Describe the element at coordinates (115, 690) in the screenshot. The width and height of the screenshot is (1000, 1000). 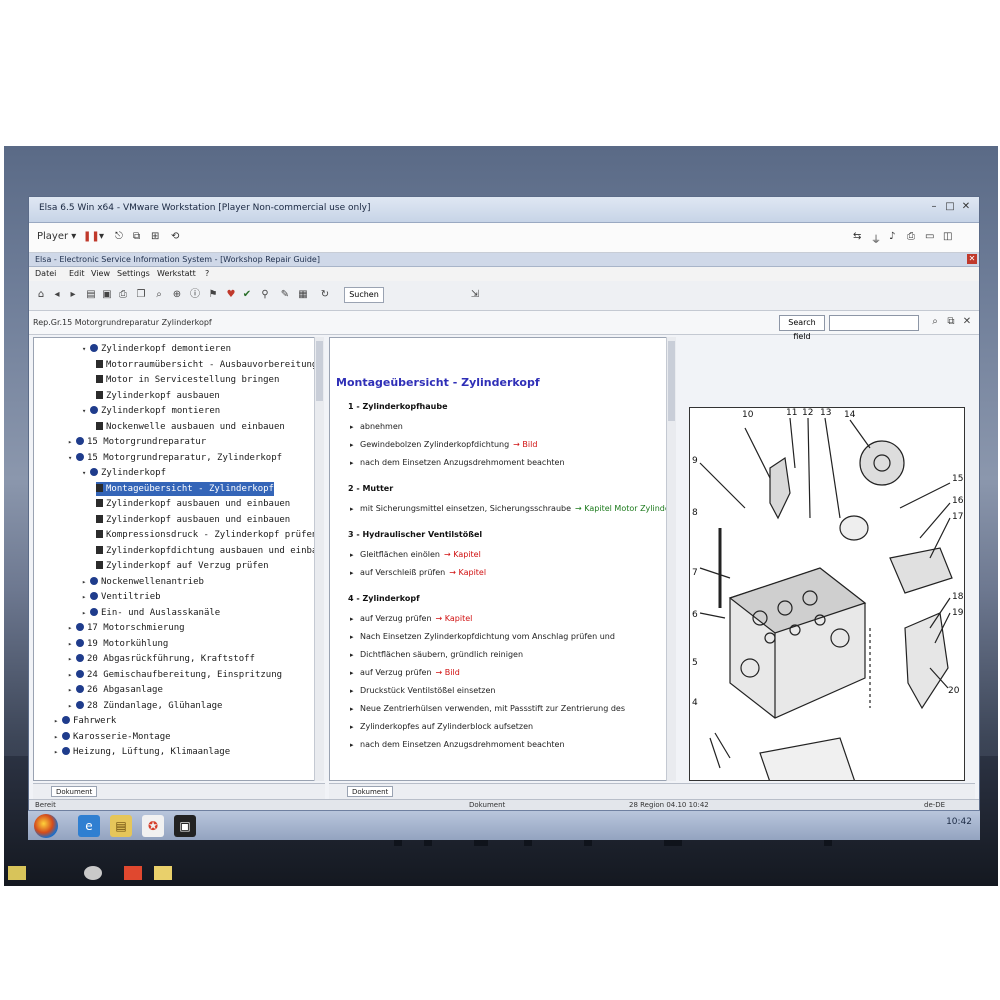
I see `tree-node: ▸ 26 Abgasanlage` at that location.